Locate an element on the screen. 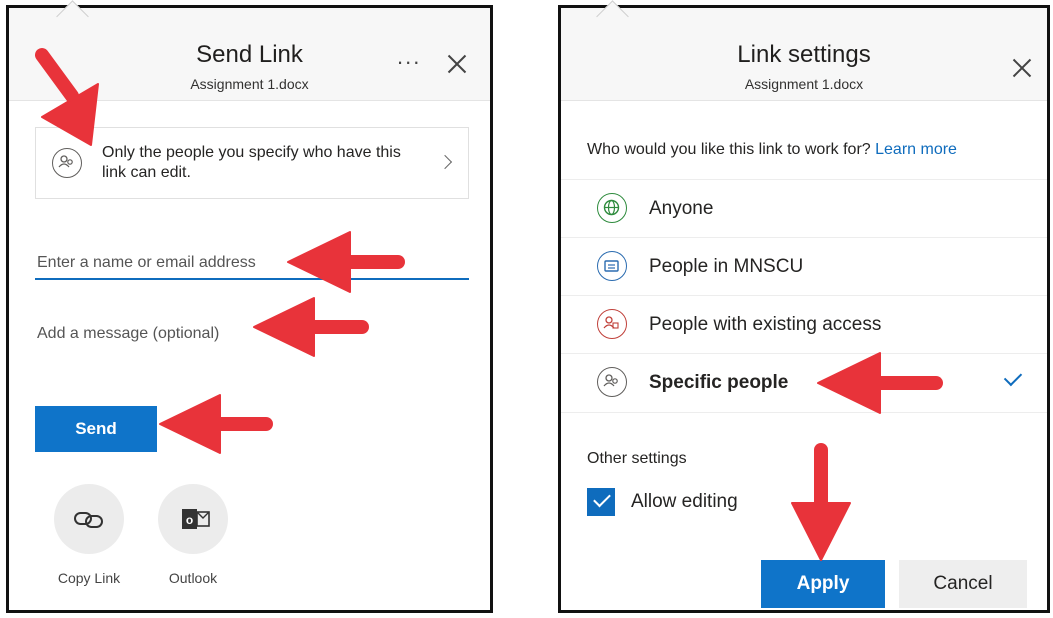 The height and width of the screenshot is (618, 1053). option-people-in-org: People in MNSCU is located at coordinates (804, 266).